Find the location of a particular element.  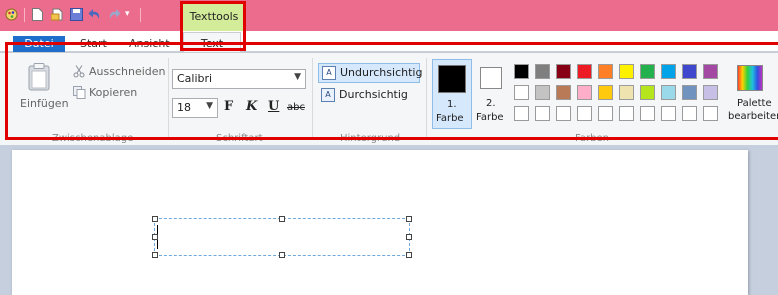

app-icon is located at coordinates (11, 14).